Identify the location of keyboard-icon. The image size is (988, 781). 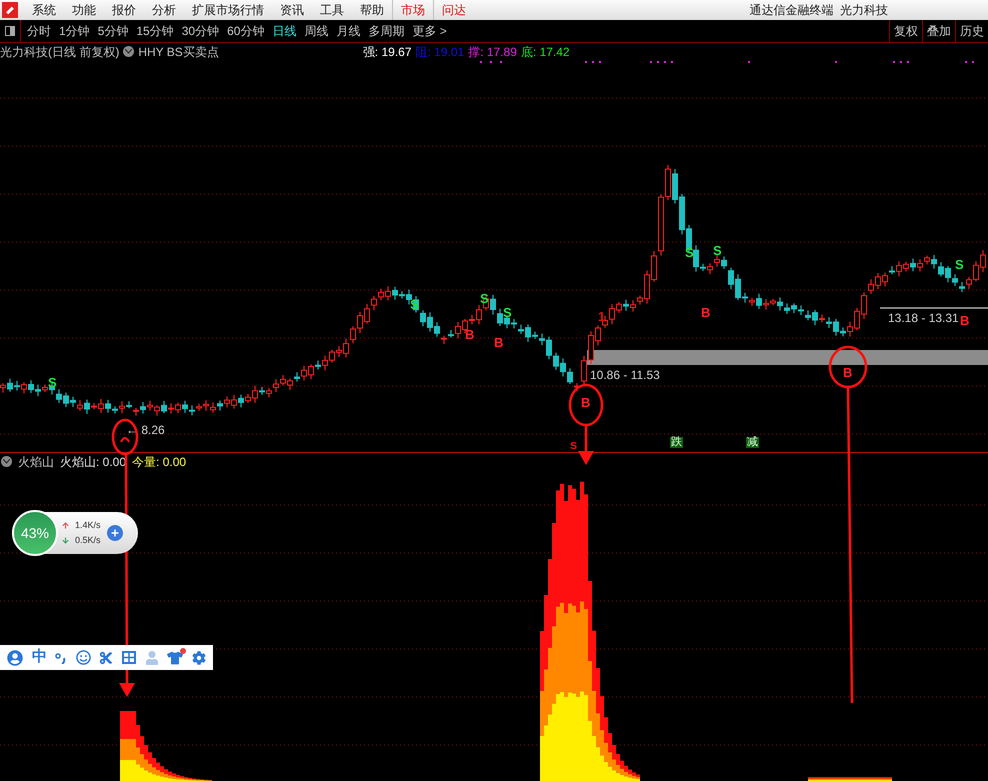
(129, 657).